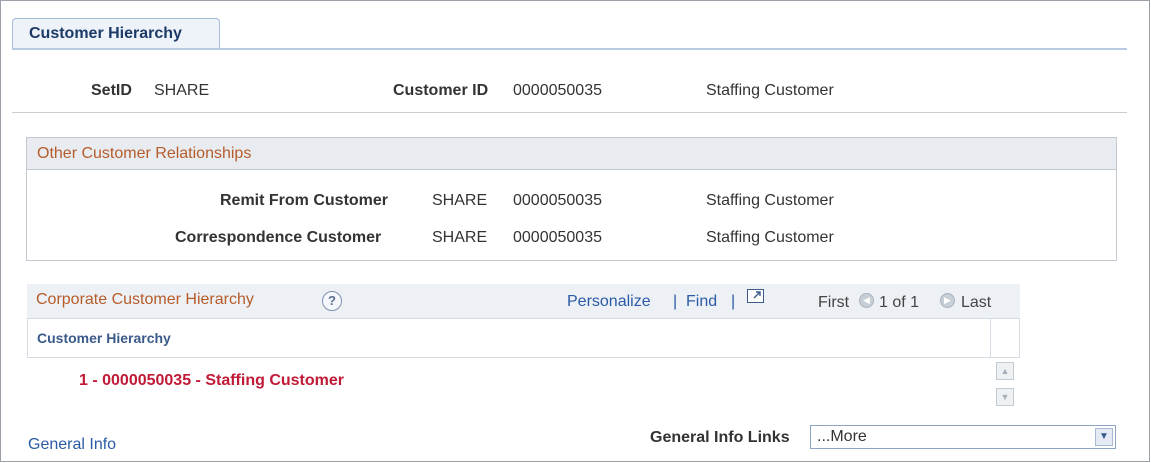  Describe the element at coordinates (1005, 371) in the screenshot. I see `scroll-up-icon: ▲` at that location.